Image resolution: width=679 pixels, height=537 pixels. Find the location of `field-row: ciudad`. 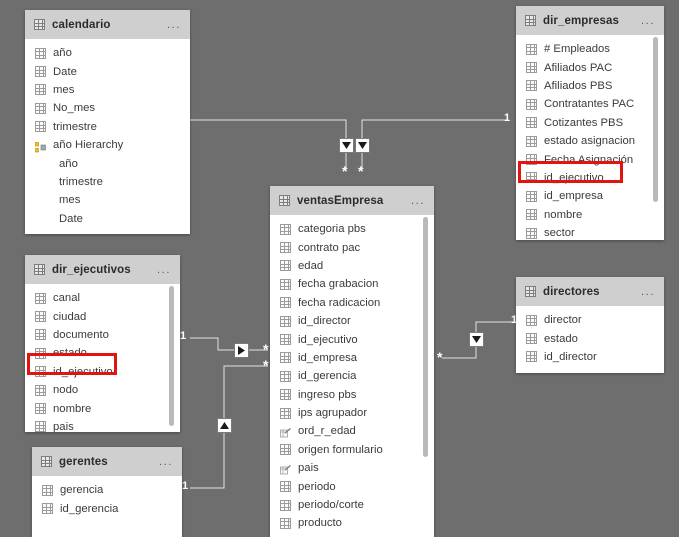

field-row: ciudad is located at coordinates (102, 316).